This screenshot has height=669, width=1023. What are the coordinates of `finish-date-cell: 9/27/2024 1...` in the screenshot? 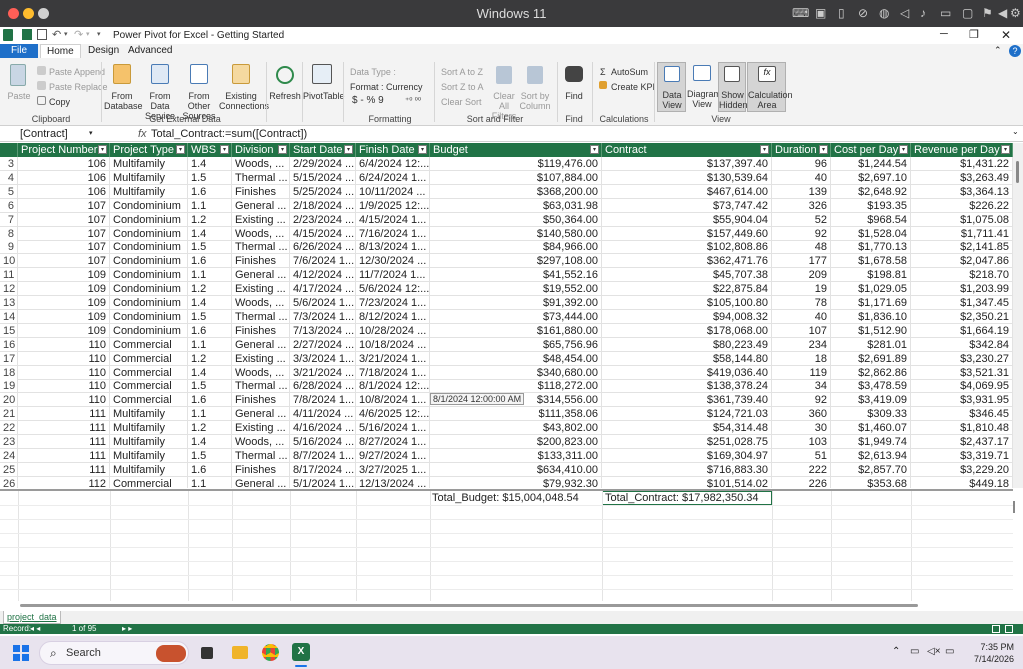 It's located at (393, 455).